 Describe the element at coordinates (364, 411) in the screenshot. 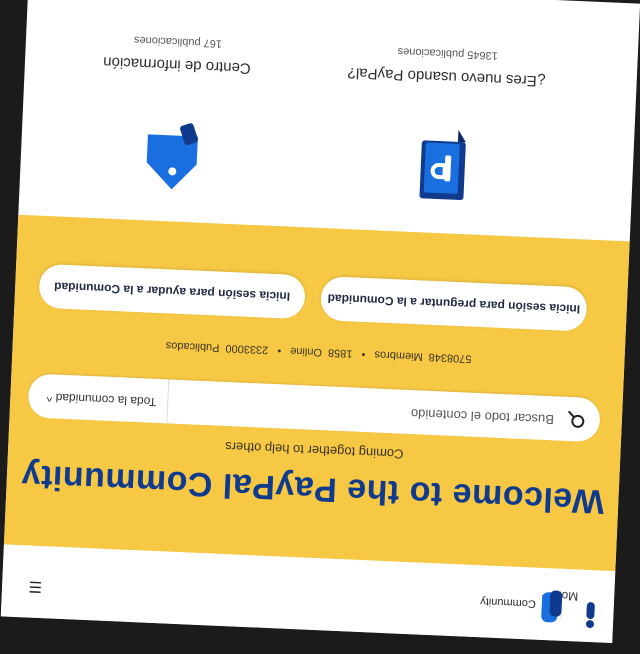

I see `search-input` at that location.